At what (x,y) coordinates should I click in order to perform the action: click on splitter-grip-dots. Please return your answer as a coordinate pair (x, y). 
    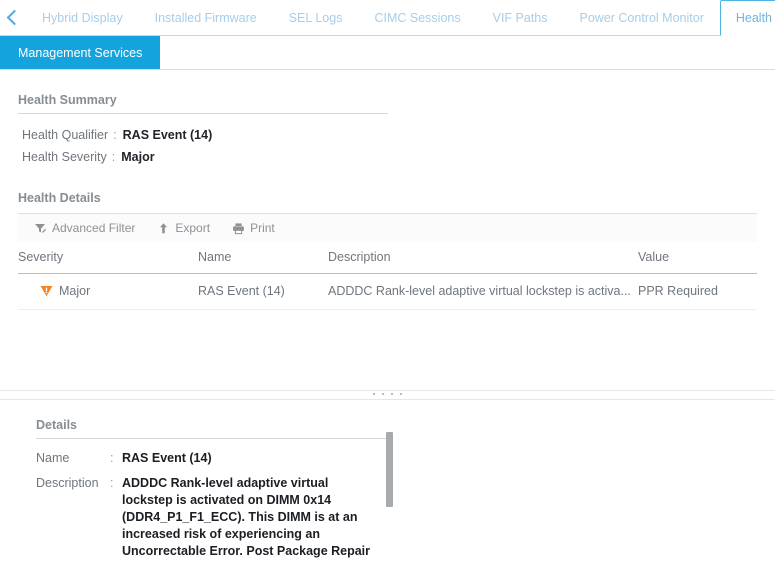
    Looking at the image, I should click on (387, 394).